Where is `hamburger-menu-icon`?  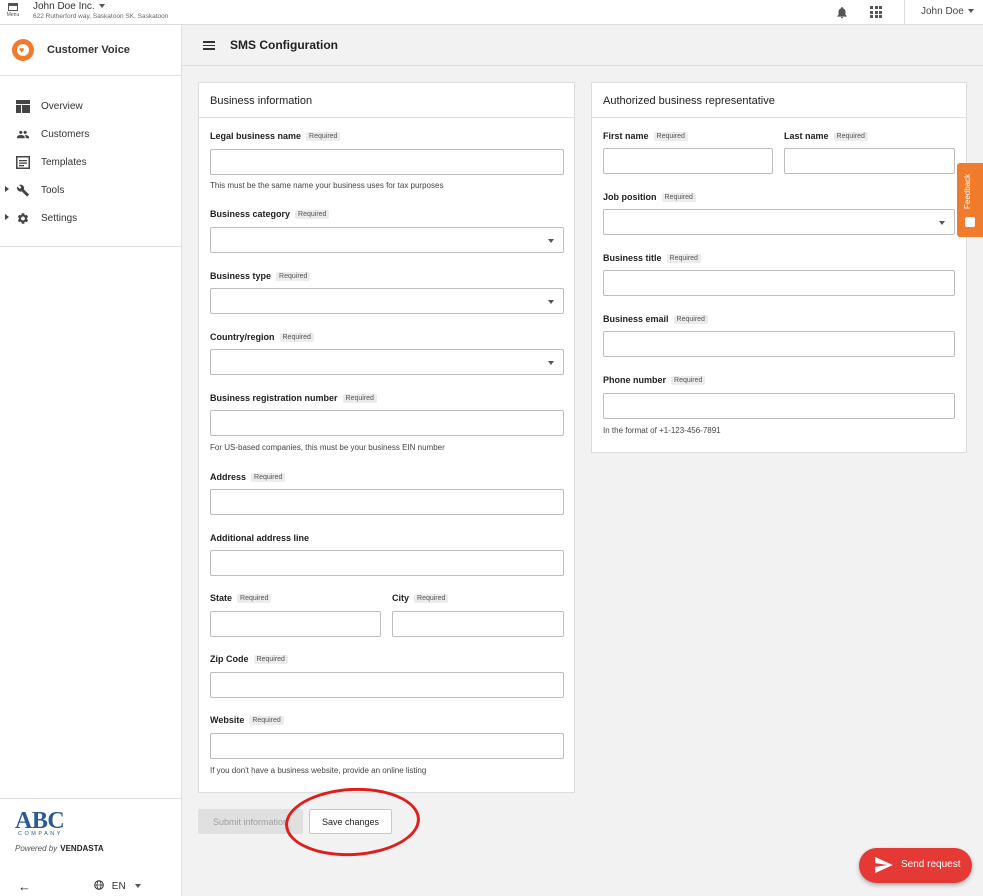
hamburger-menu-icon is located at coordinates (209, 45).